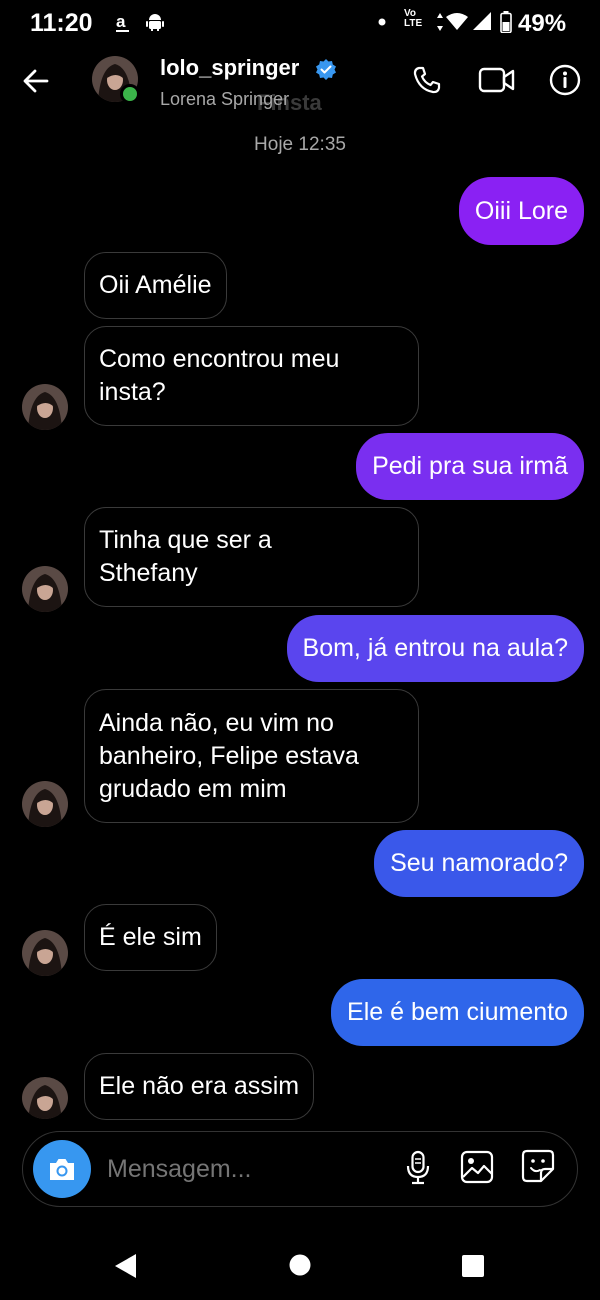  I want to click on camera-button, so click(62, 1169).